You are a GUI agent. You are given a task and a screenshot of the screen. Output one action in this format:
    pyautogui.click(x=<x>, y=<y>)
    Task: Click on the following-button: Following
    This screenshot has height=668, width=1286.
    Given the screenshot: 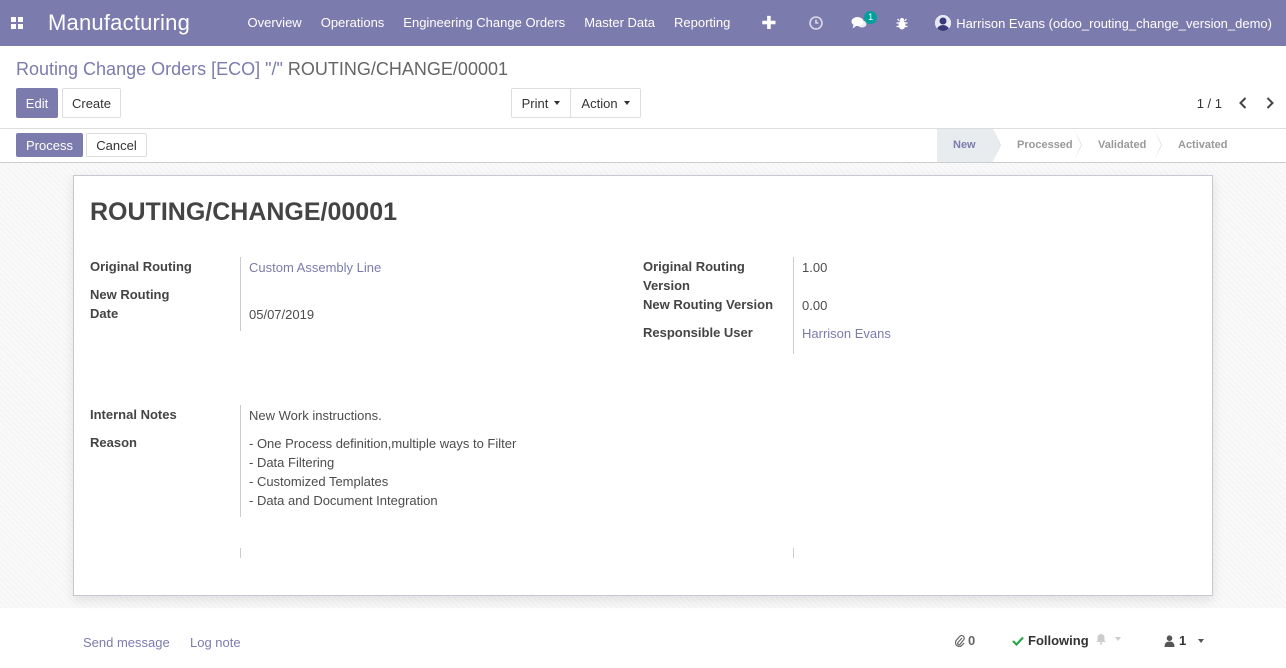 What is the action you would take?
    pyautogui.click(x=1050, y=640)
    